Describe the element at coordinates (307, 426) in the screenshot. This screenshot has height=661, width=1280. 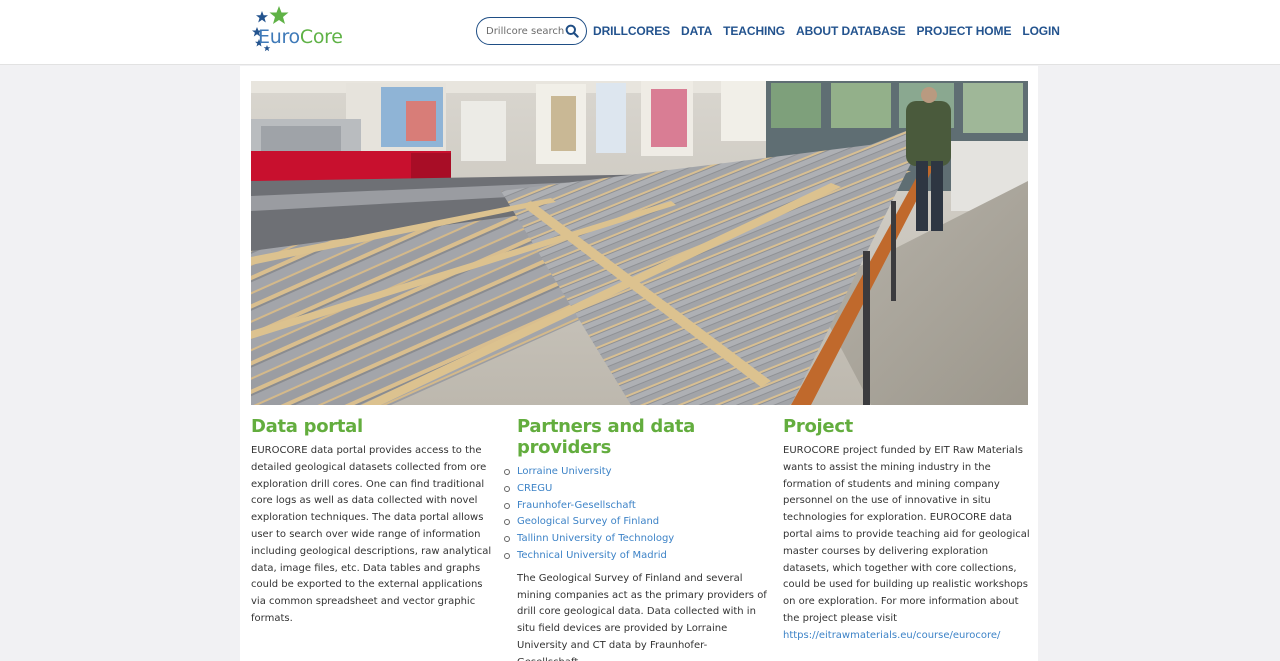
I see `data-portal-heading: Data portal` at that location.